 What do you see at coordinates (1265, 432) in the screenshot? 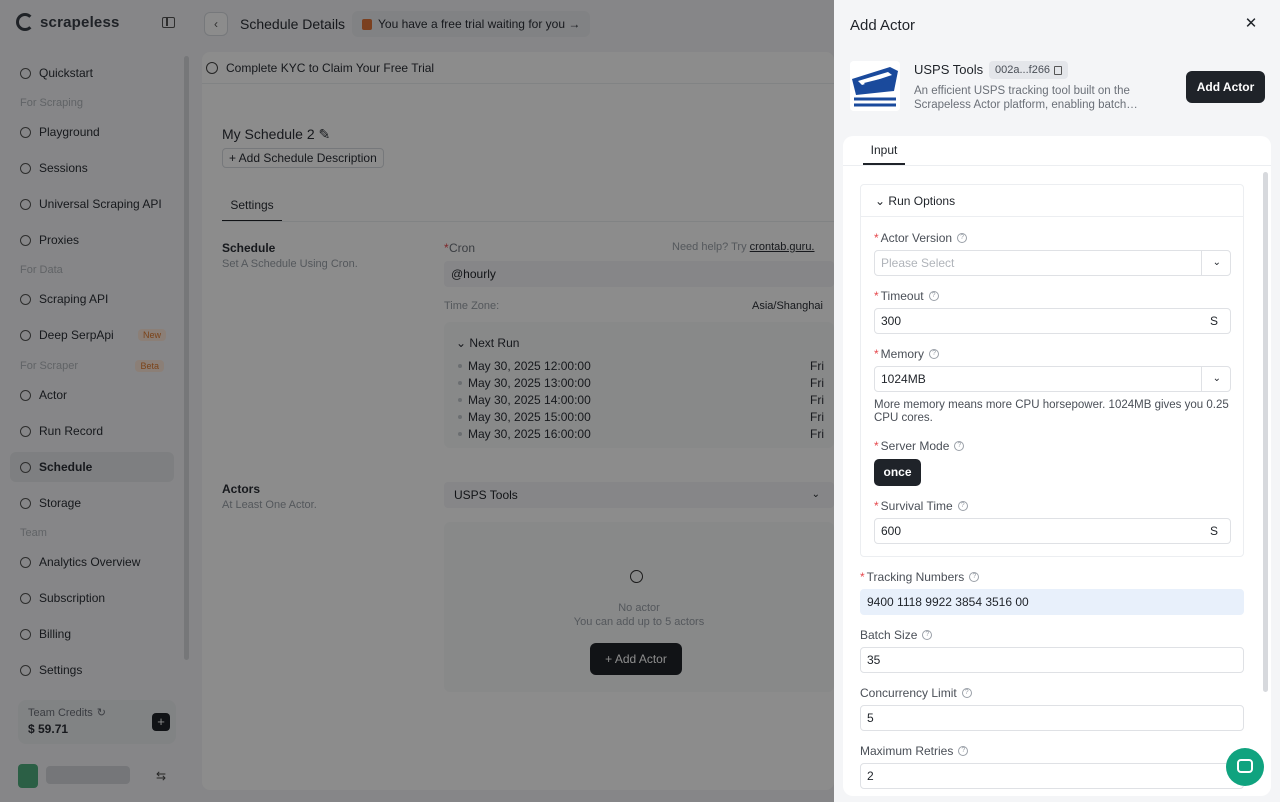
I see `form-scrollbar` at bounding box center [1265, 432].